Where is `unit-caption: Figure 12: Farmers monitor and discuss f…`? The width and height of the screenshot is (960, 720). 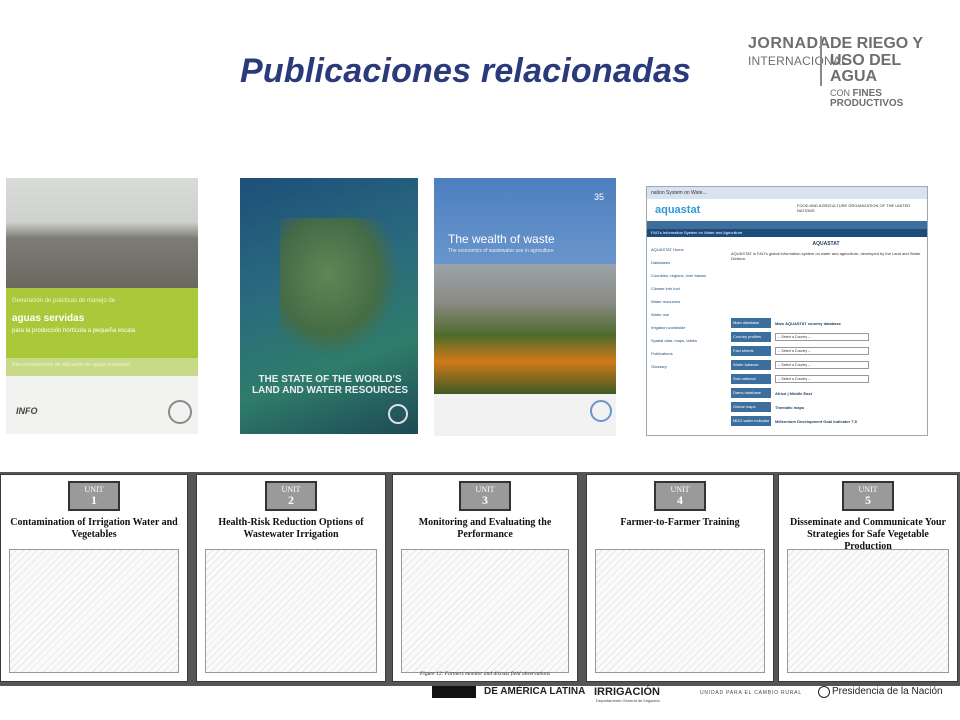
unit-caption: Figure 12: Farmers monitor and discuss f… is located at coordinates (485, 674).